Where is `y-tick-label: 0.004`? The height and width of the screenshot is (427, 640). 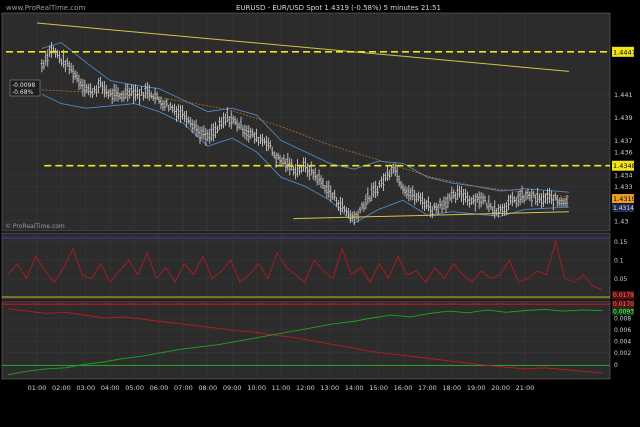
y-tick-label: 0.004 is located at coordinates (622, 342).